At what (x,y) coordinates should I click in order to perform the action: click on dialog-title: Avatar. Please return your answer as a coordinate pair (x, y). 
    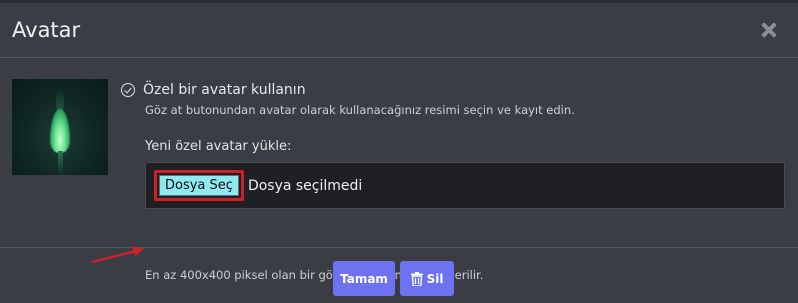
    Looking at the image, I should click on (46, 30).